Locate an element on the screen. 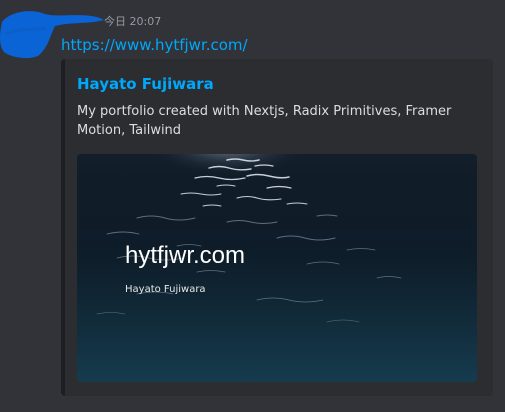 This screenshot has width=505, height=412. embed-title-link: Hayato Fujiwara is located at coordinates (145, 84).